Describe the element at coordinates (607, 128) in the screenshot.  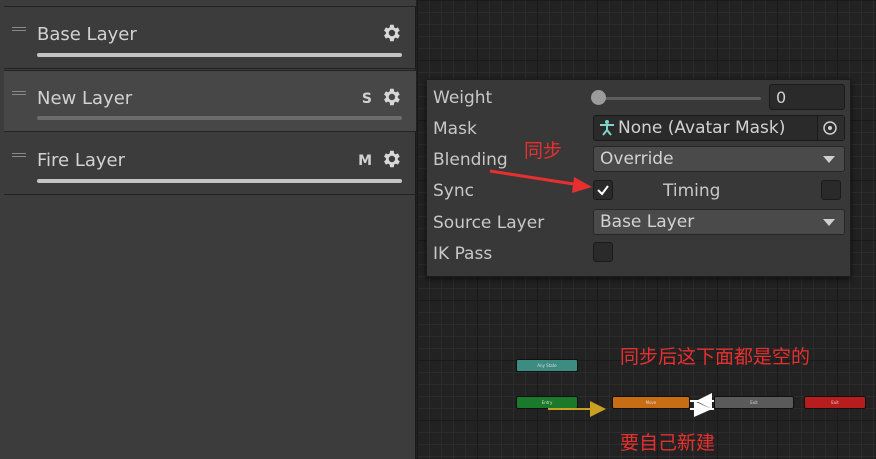
I see `avatar-mask-icon` at that location.